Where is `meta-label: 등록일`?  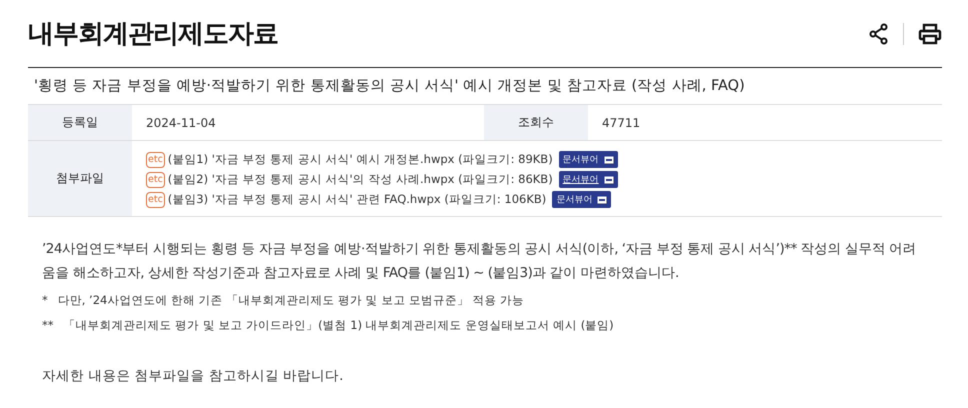
meta-label: 등록일 is located at coordinates (80, 122).